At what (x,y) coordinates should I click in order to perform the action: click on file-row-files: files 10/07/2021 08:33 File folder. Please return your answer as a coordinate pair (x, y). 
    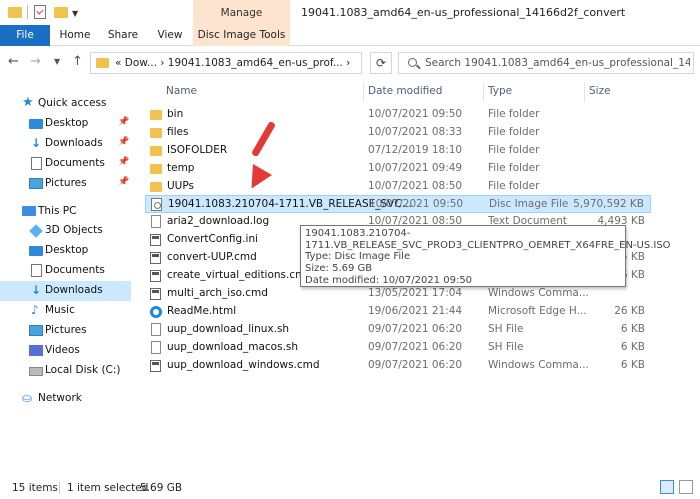
    Looking at the image, I should click on (398, 133).